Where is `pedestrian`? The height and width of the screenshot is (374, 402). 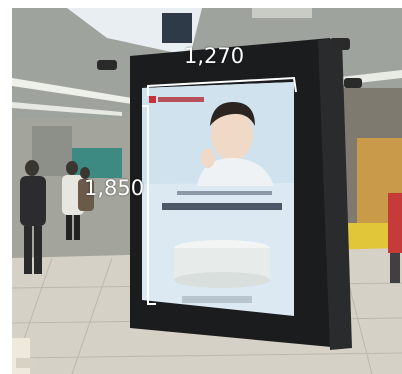 pedestrian is located at coordinates (395, 238).